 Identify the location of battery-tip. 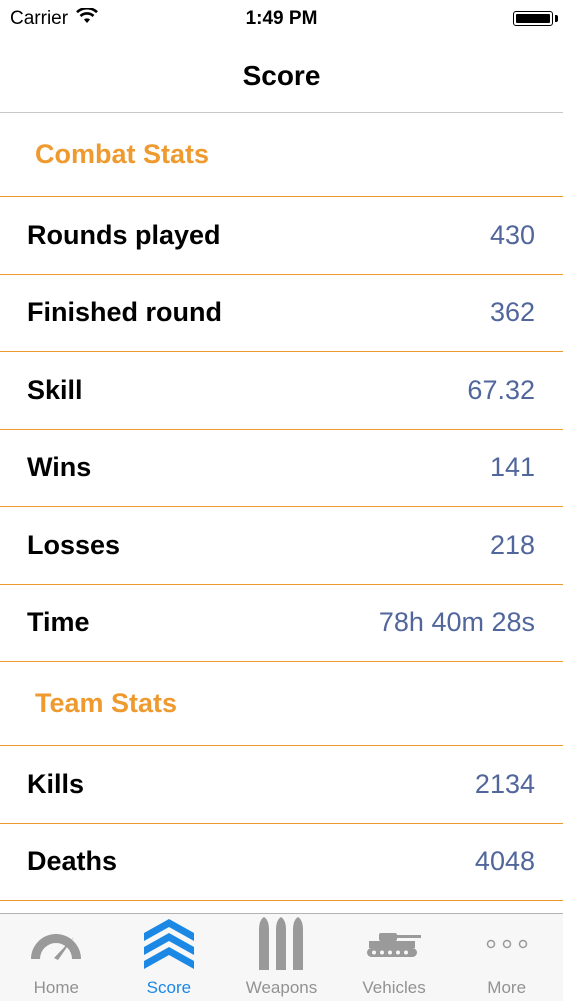
(556, 18).